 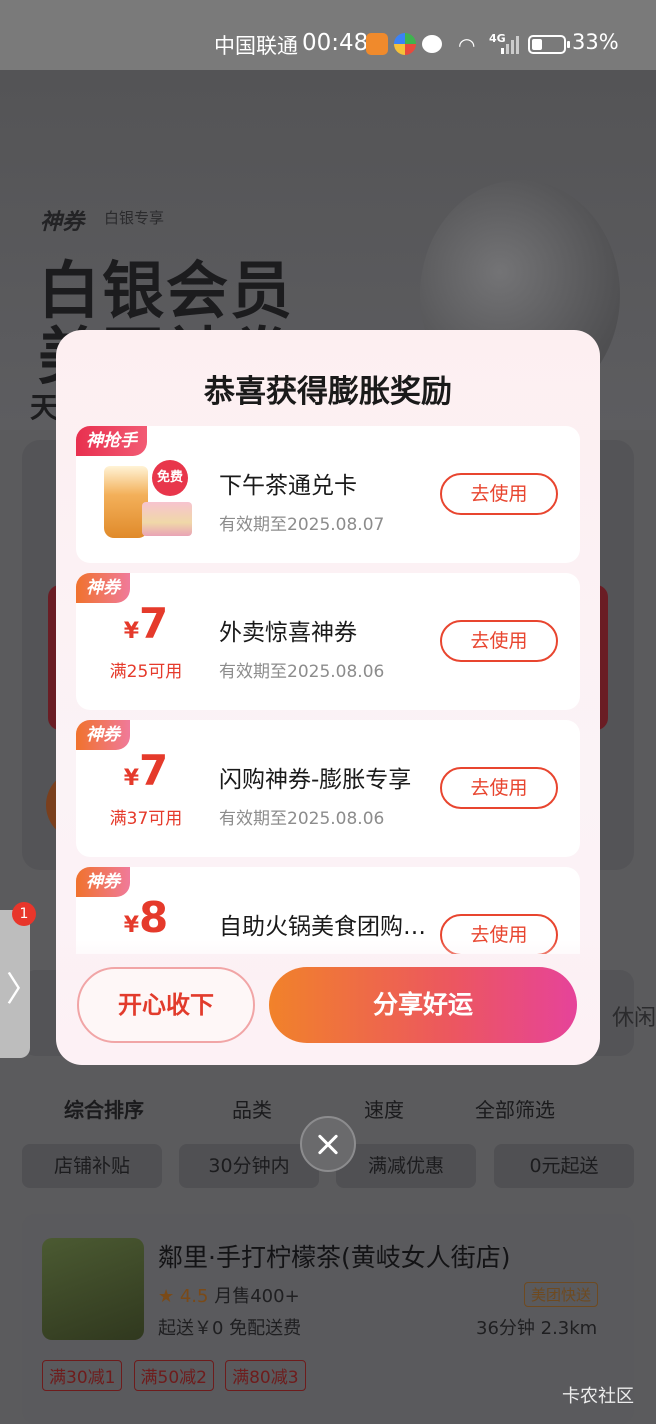 What do you see at coordinates (257, 1296) in the screenshot?
I see `monthly-sales: 月售400+` at bounding box center [257, 1296].